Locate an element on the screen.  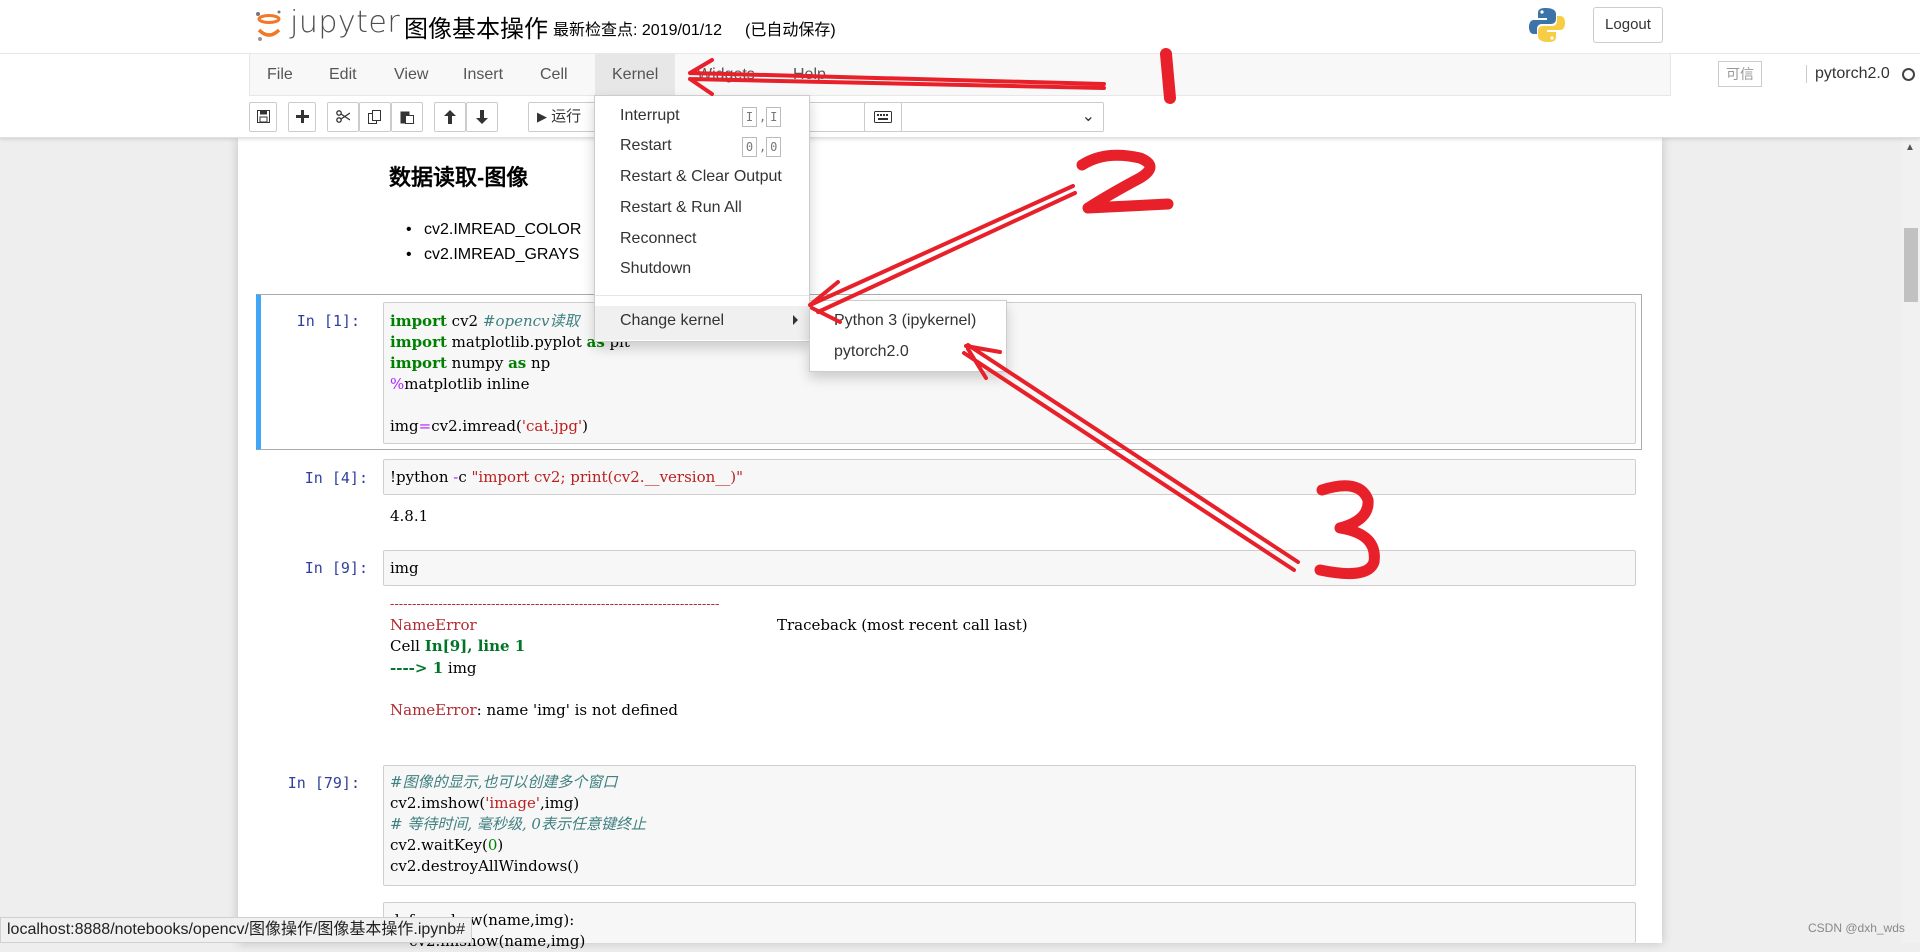
paste-button is located at coordinates (407, 117).